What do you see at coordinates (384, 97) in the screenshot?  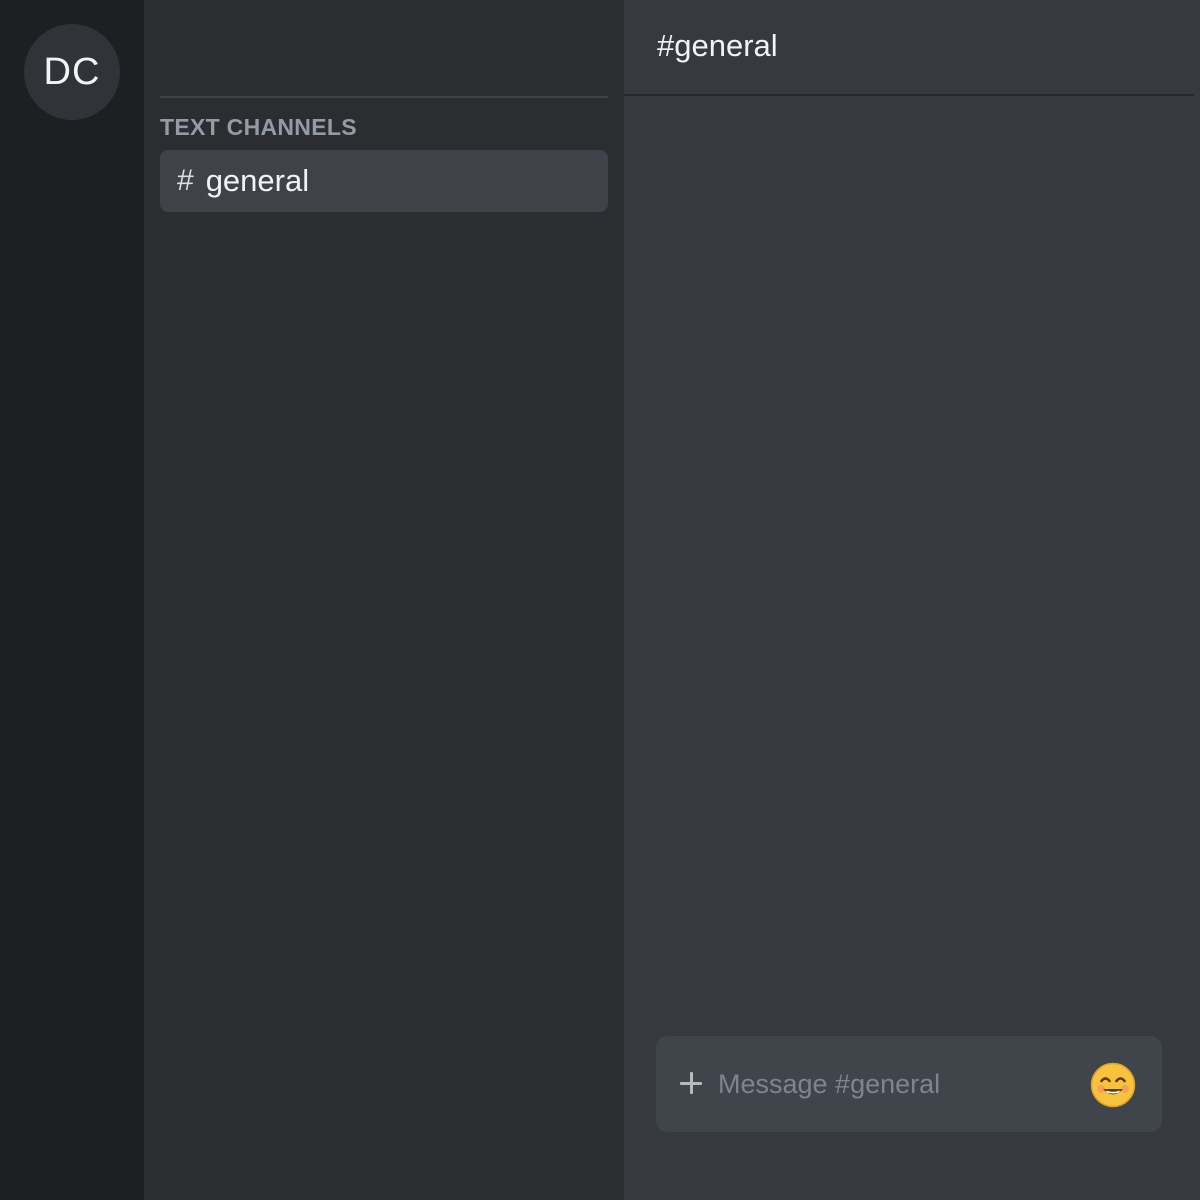 I see `sidebar-divider` at bounding box center [384, 97].